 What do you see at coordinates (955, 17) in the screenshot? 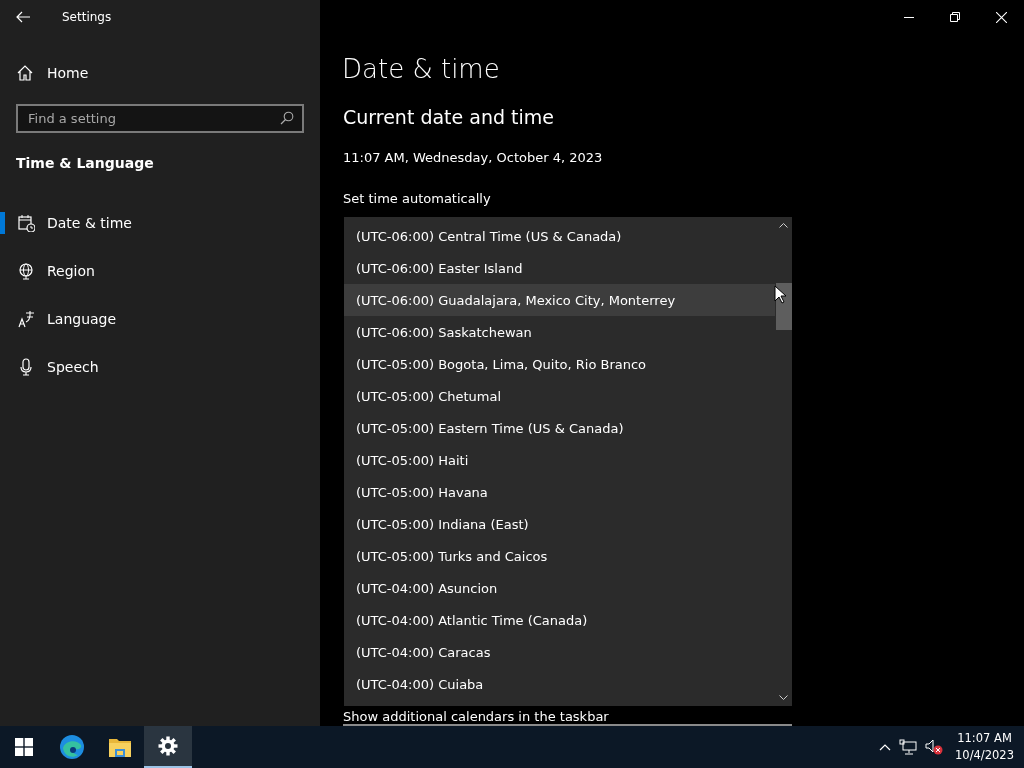
I see `restore-icon` at bounding box center [955, 17].